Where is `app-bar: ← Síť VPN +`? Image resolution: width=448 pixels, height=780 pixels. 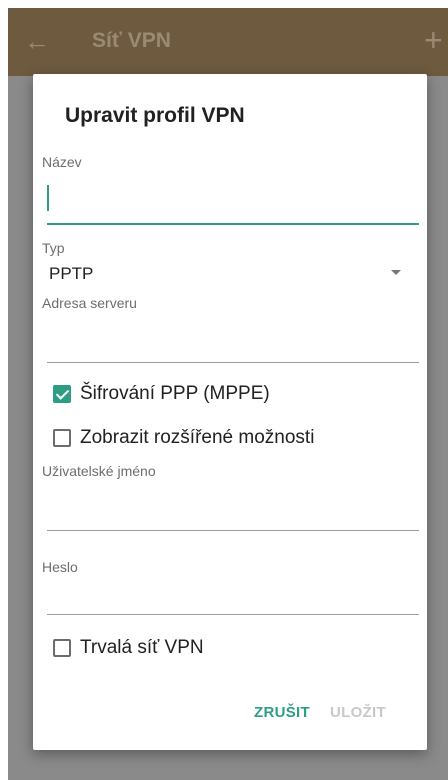
app-bar: ← Síť VPN + is located at coordinates (228, 42).